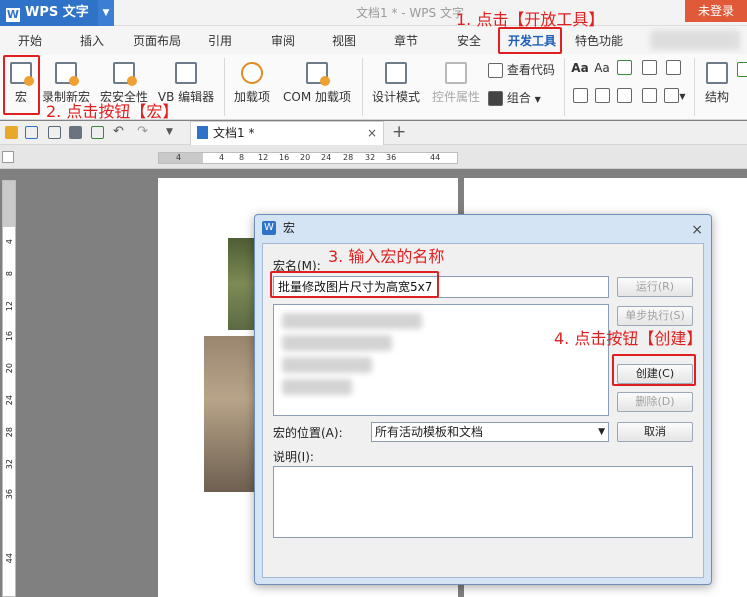  What do you see at coordinates (66, 83) in the screenshot?
I see `record-macro-button: 录制新宏` at bounding box center [66, 83].